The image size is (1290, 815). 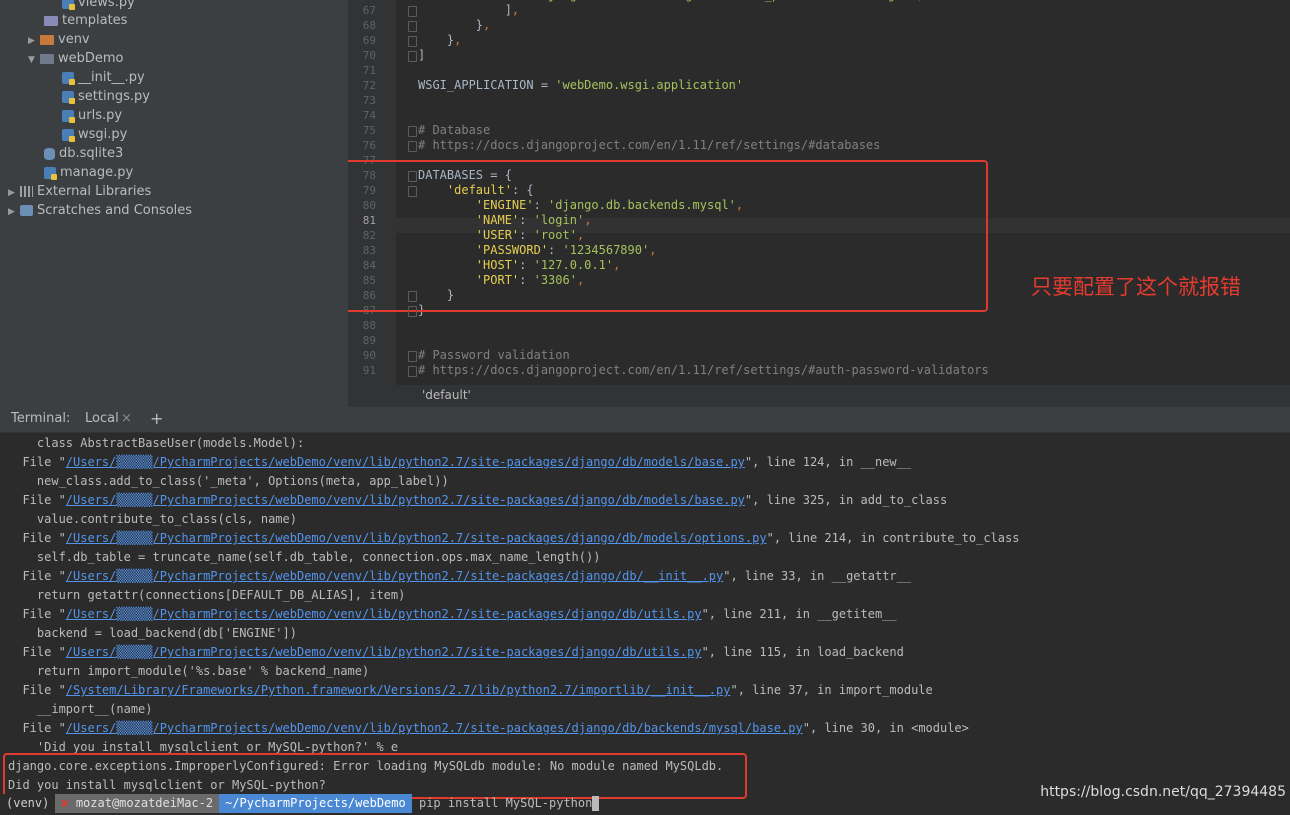 I want to click on collapse-arrow-icon: ▼, so click(x=34, y=60).